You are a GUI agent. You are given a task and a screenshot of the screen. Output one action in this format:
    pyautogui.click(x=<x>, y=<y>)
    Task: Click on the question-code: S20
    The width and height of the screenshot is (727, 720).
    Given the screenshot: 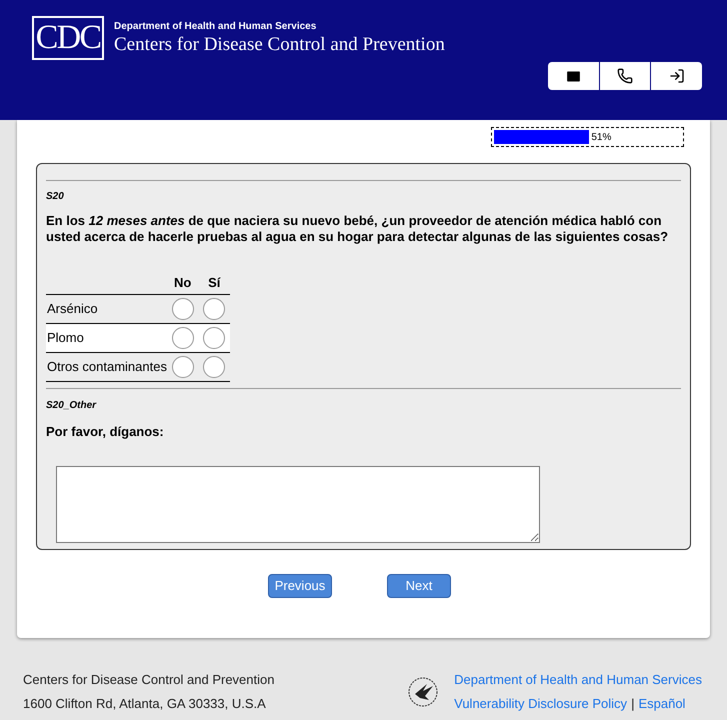 What is the action you would take?
    pyautogui.click(x=55, y=197)
    